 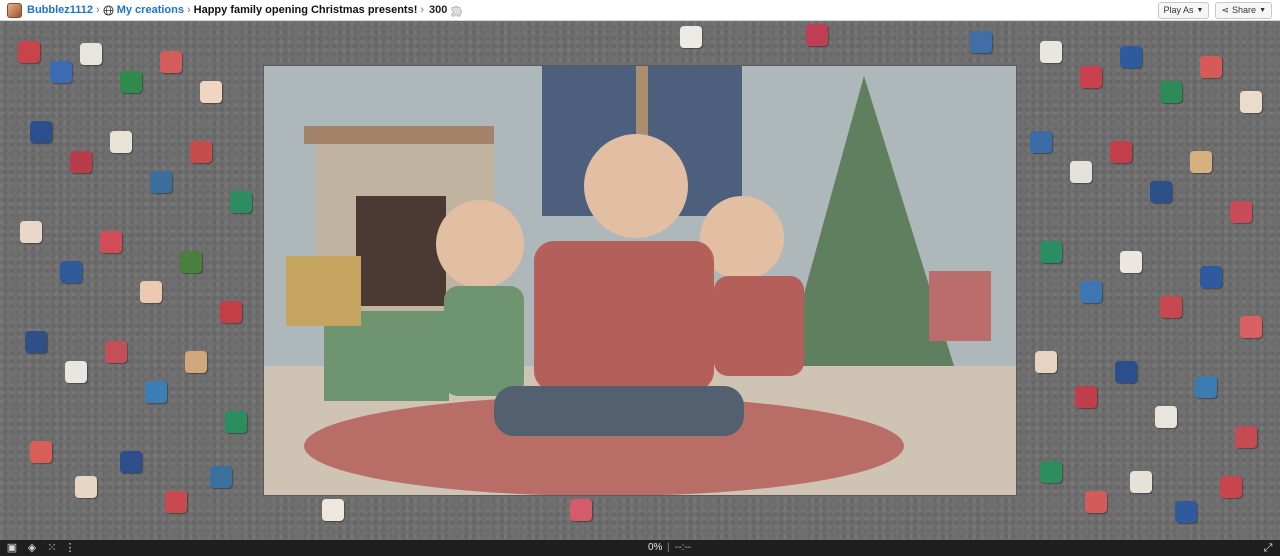 I want to click on ghost-icon: ◈, so click(x=32, y=548).